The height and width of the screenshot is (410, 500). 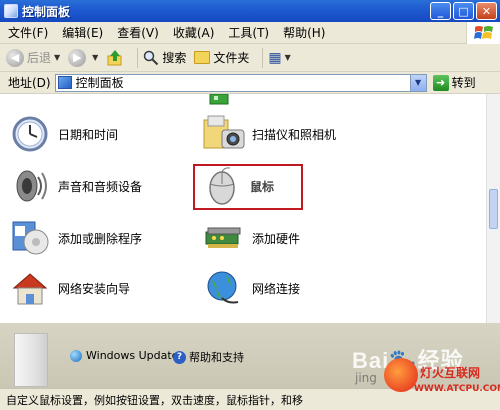 What do you see at coordinates (11, 11) in the screenshot?
I see `control-panel-icon` at bounding box center [11, 11].